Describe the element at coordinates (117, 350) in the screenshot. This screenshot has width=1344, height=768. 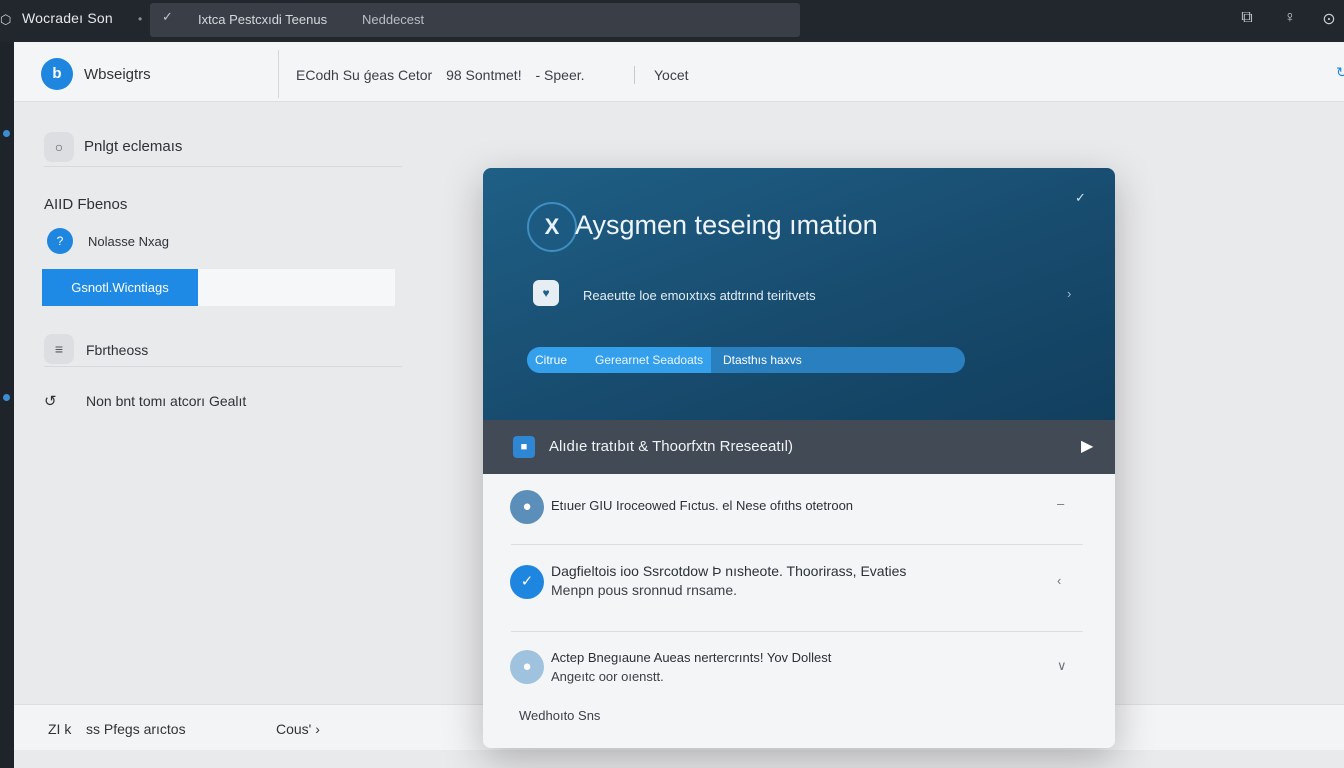
I see `section-title: Fbrtheoss` at that location.